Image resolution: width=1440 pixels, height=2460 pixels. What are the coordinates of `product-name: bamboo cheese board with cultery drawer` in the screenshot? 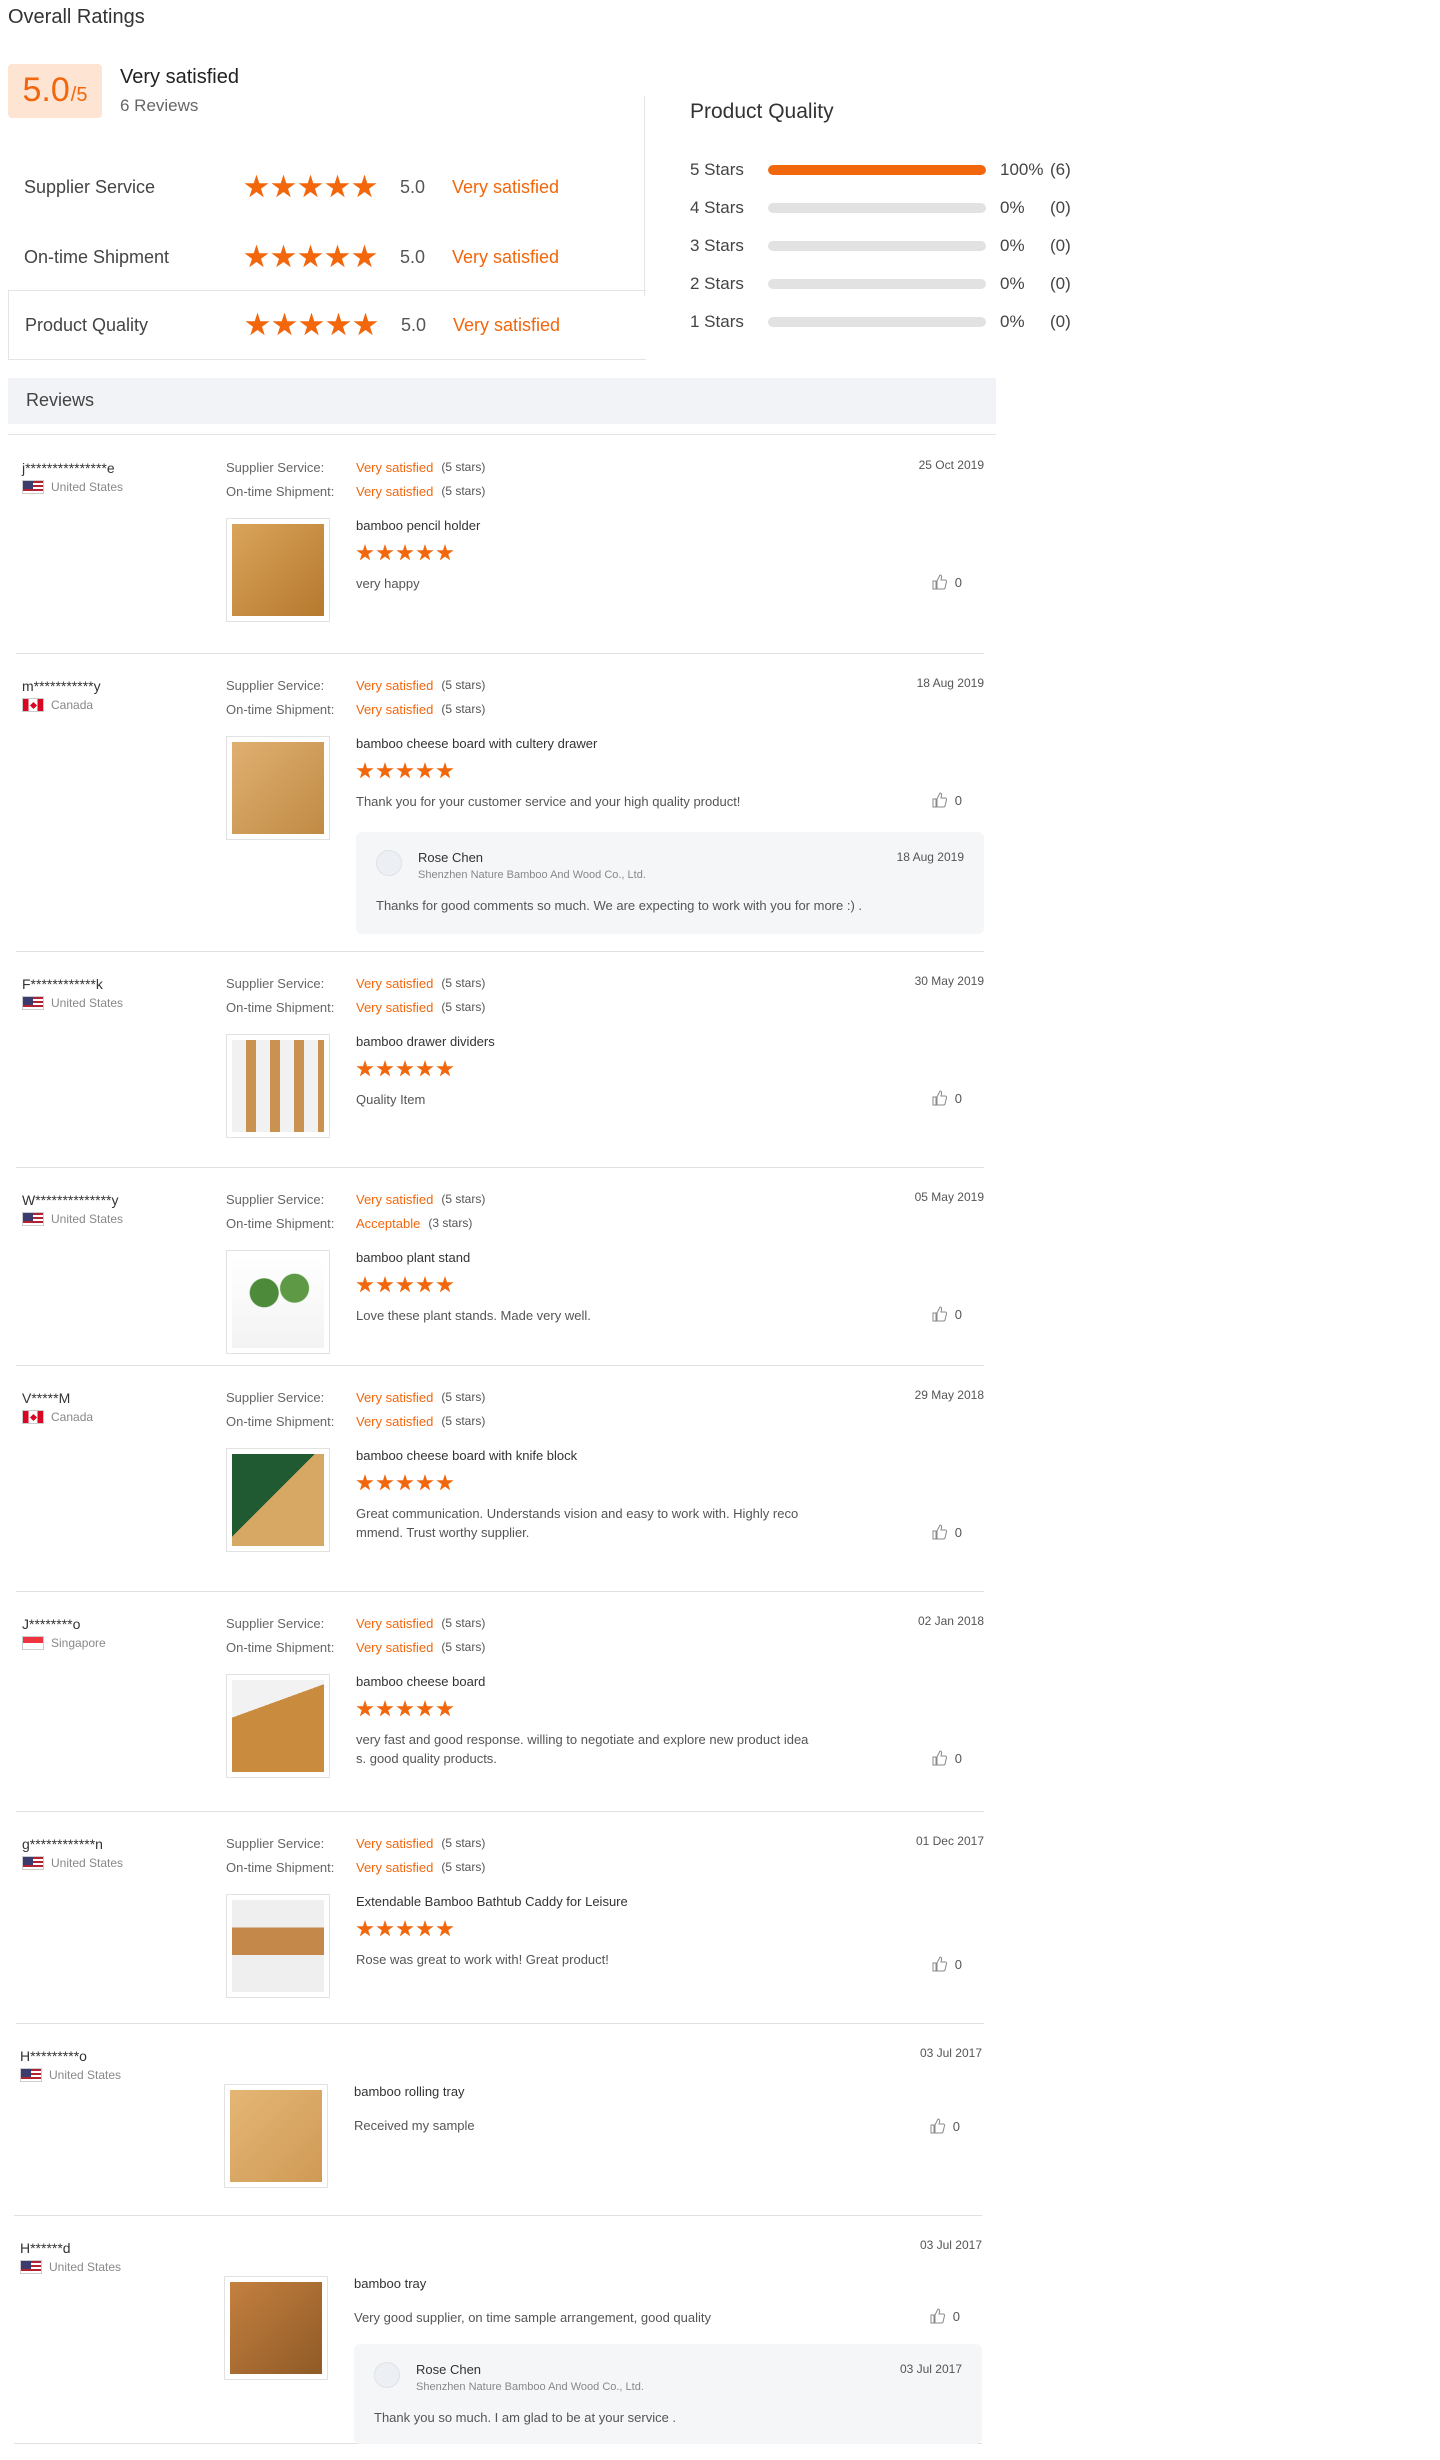 It's located at (476, 743).